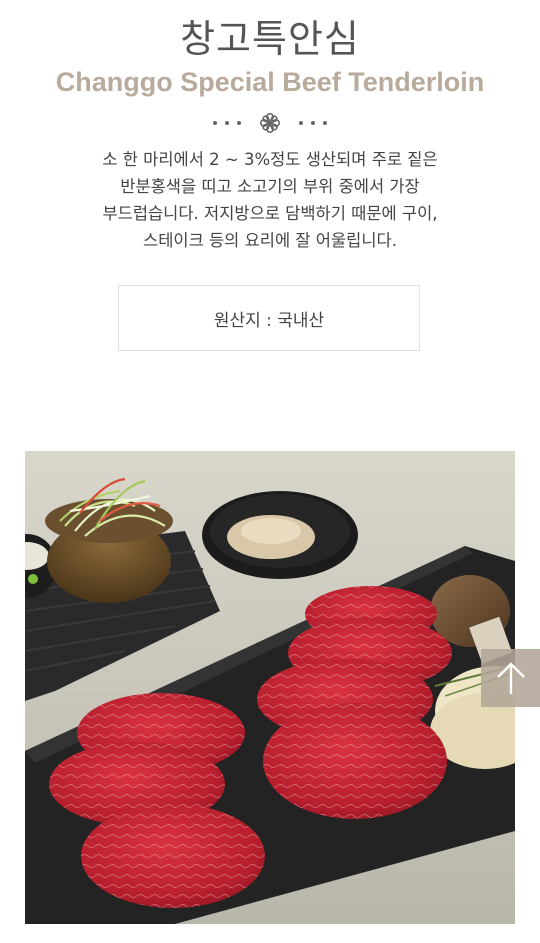 The width and height of the screenshot is (540, 943). Describe the element at coordinates (270, 159) in the screenshot. I see `description-line: 소 한 마리에서 2 ~ 3%정도 생산되며 주로 짙은` at that location.